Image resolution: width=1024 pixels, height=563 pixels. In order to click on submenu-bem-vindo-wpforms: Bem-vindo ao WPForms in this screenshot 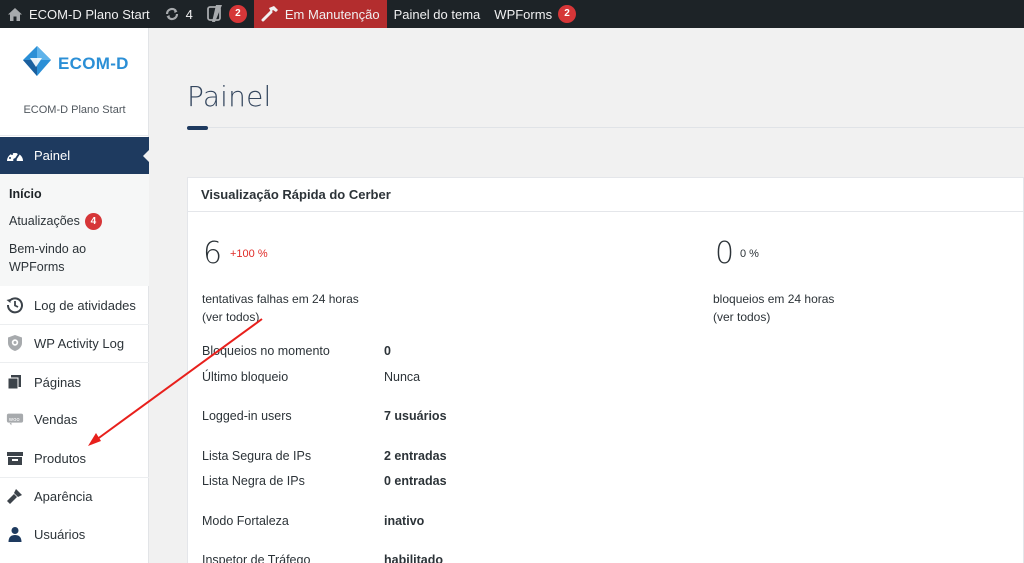, I will do `click(47, 258)`.